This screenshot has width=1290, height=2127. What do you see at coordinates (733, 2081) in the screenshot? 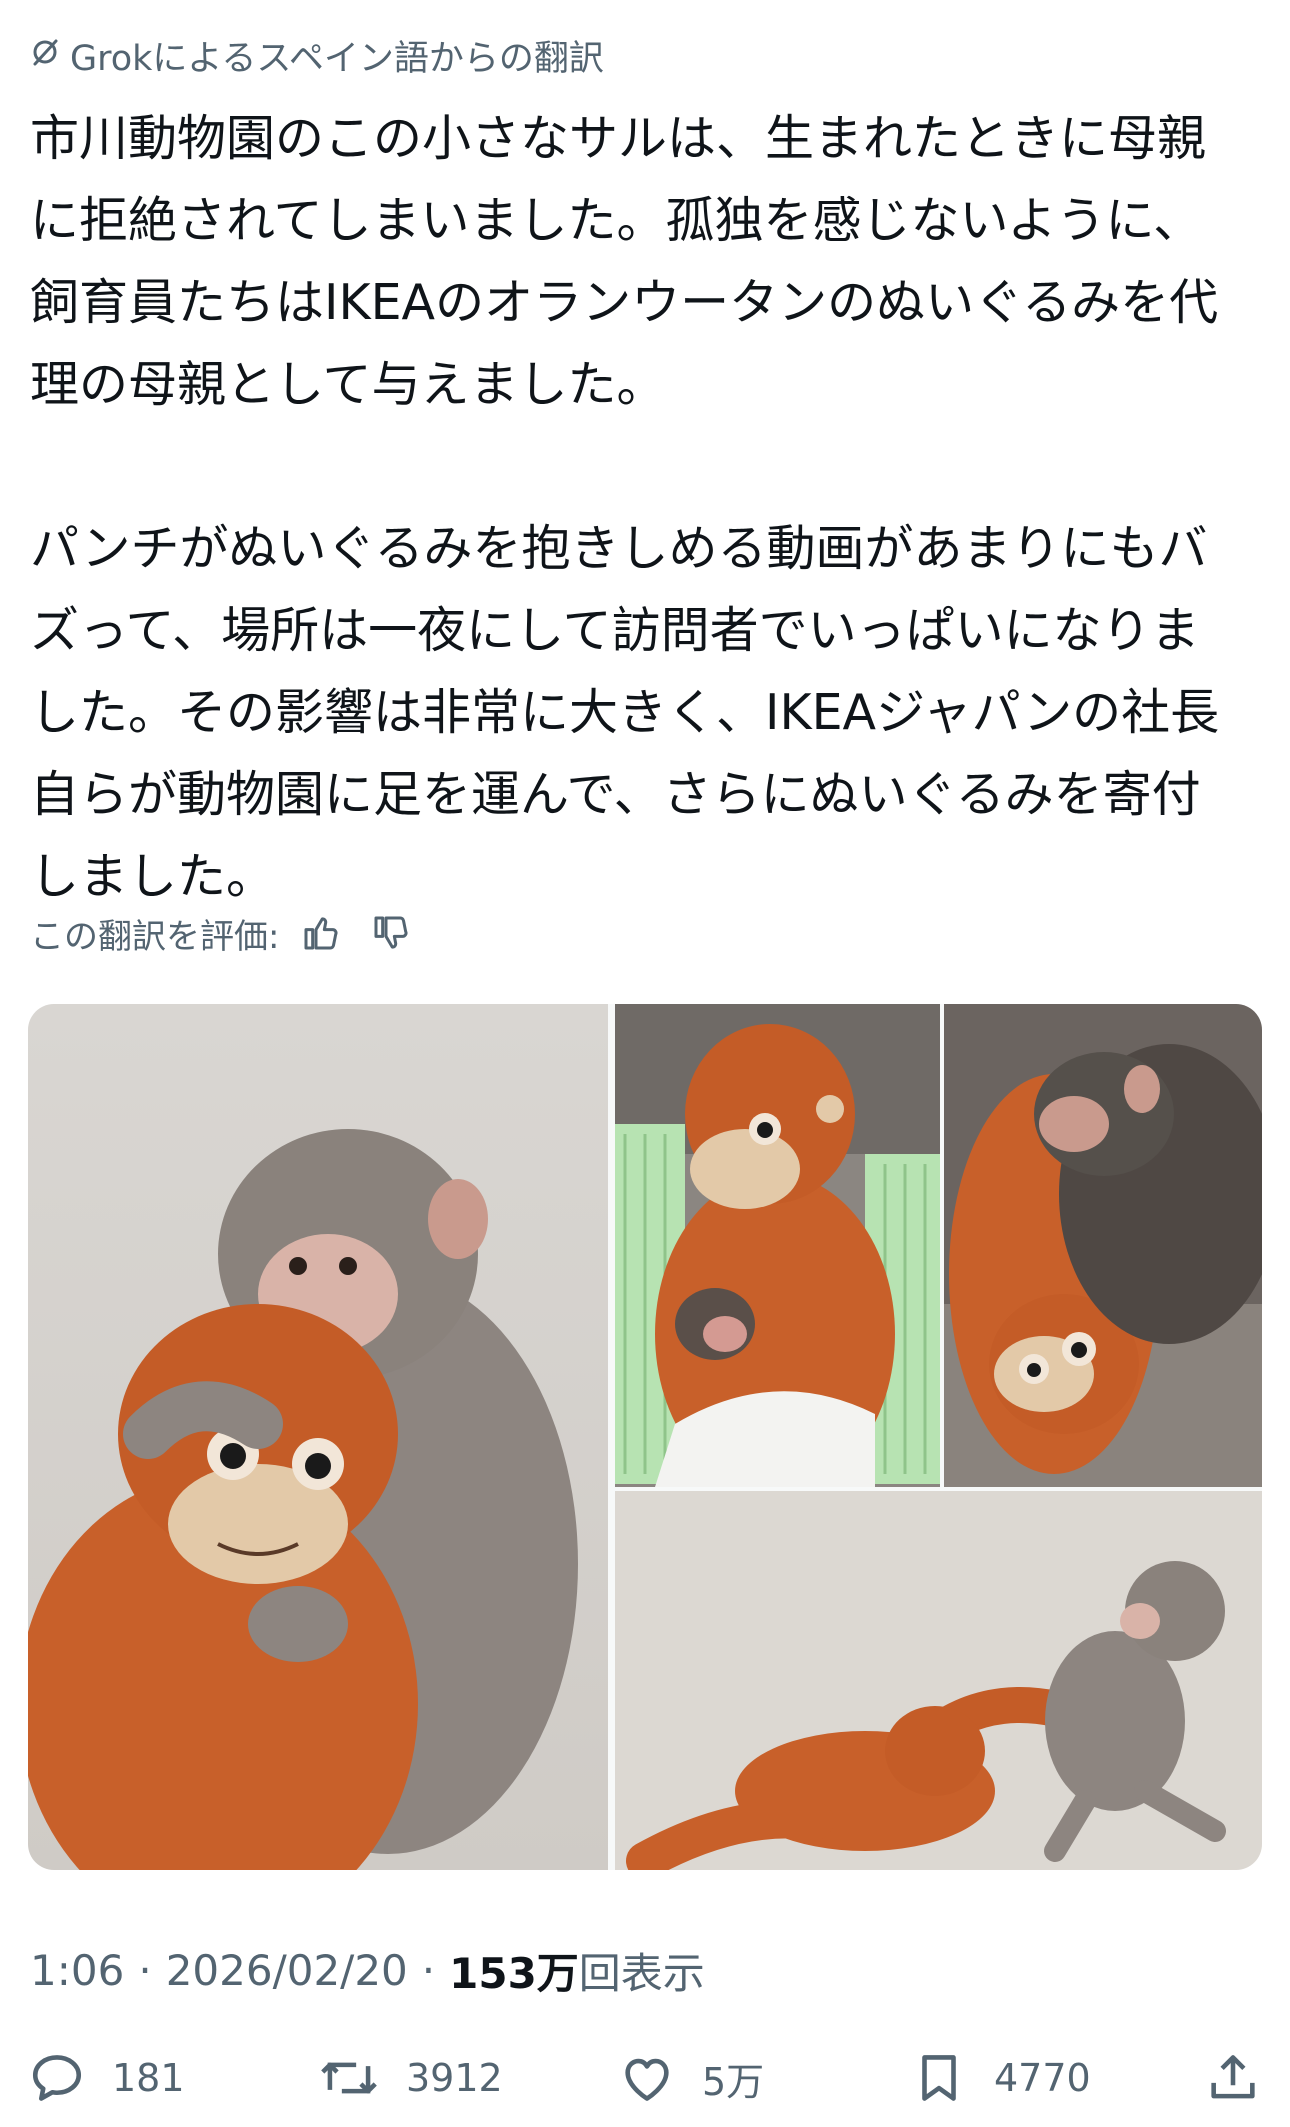
I see `like-count: 5万` at bounding box center [733, 2081].